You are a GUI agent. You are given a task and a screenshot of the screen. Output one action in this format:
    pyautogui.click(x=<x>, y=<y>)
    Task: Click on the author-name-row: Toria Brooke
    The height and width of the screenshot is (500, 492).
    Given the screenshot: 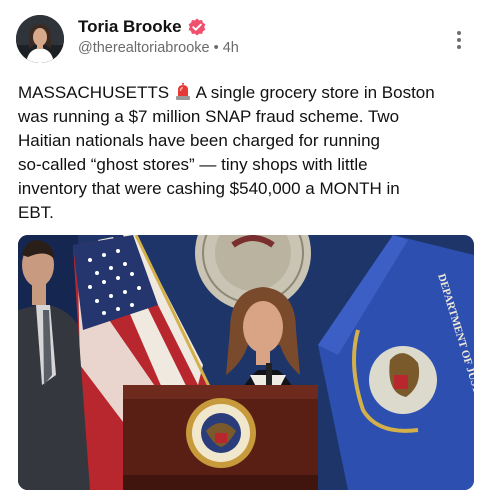 What is the action you would take?
    pyautogui.click(x=142, y=27)
    